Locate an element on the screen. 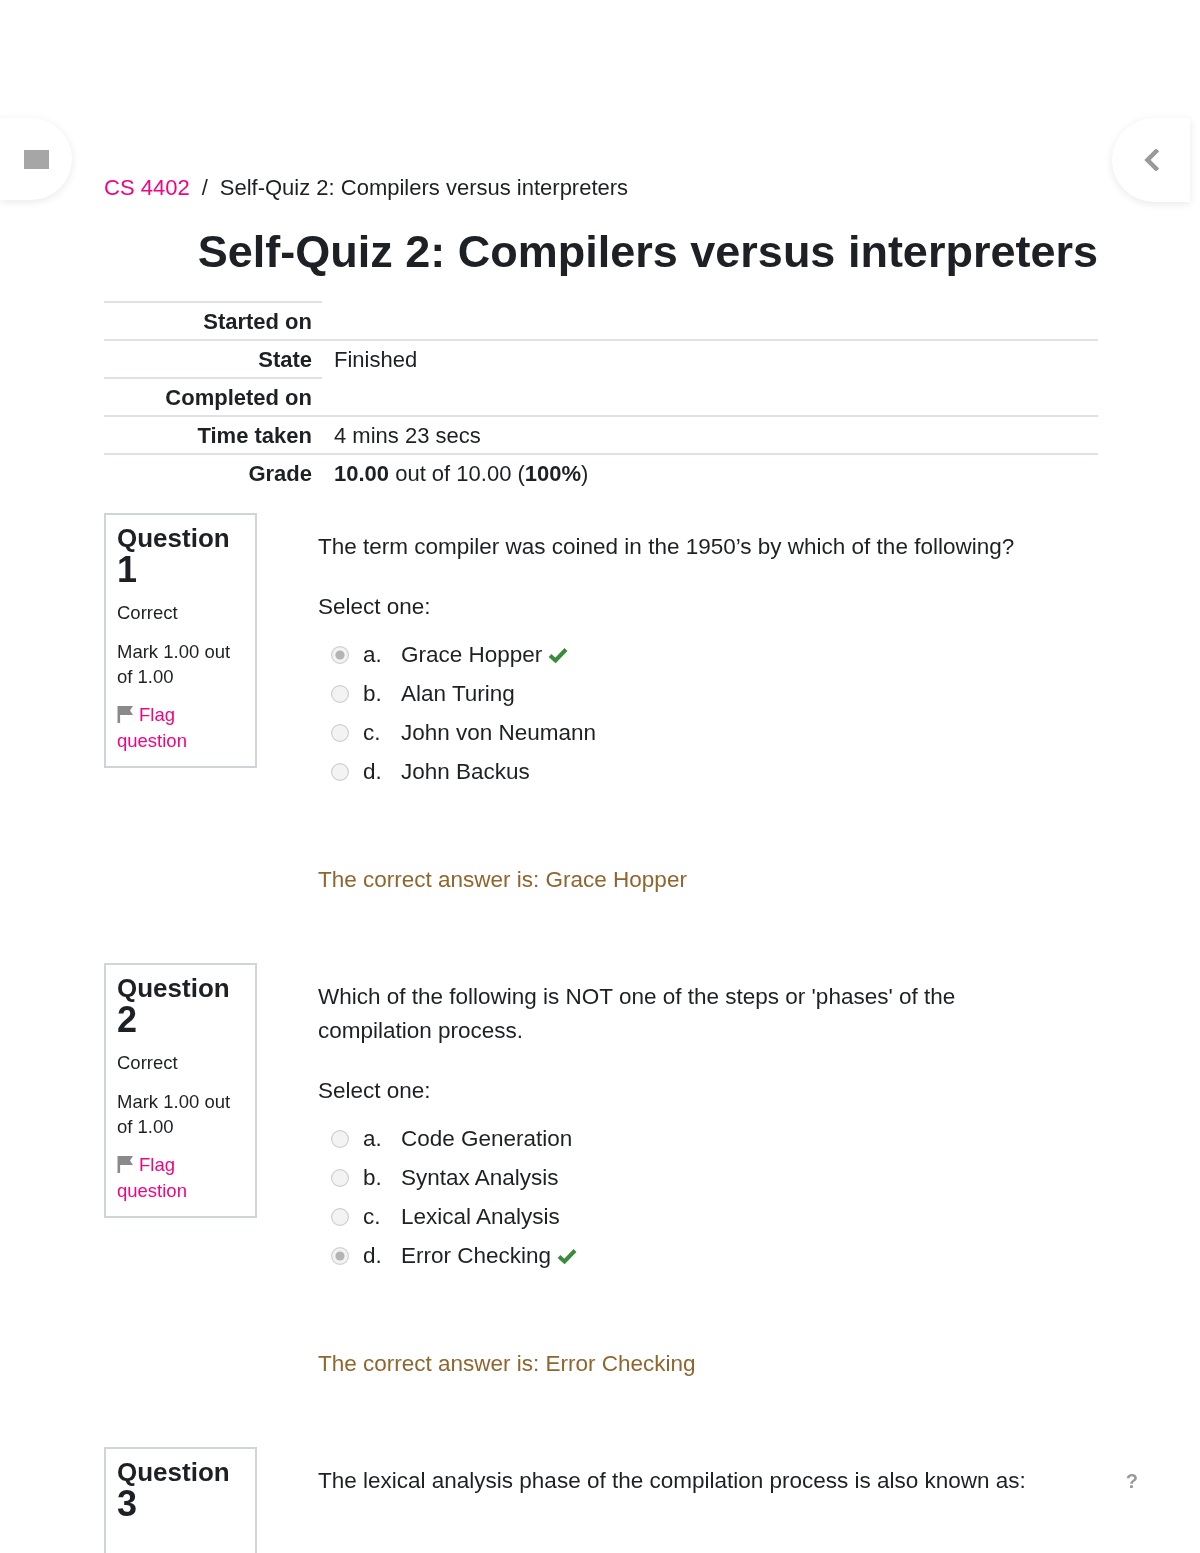  help-icon: ? is located at coordinates (1131, 1481).